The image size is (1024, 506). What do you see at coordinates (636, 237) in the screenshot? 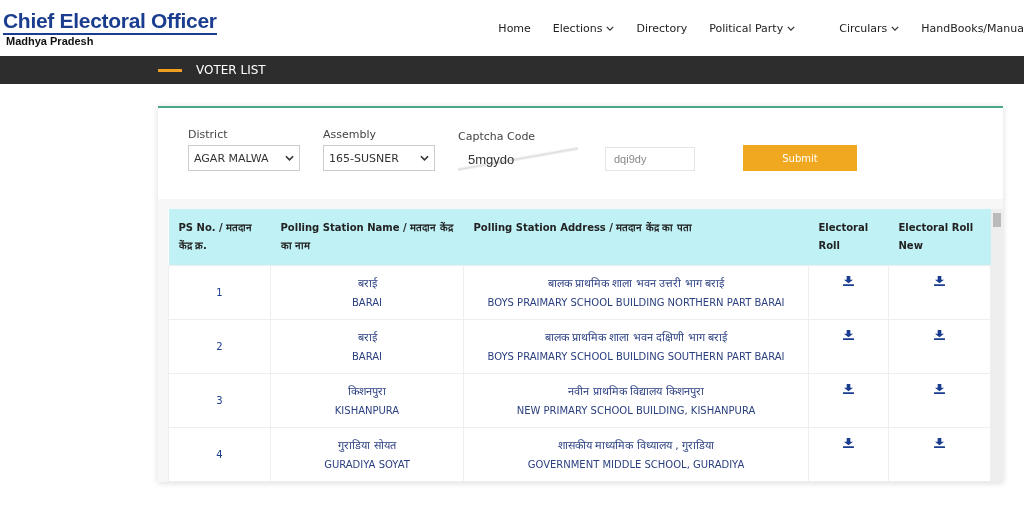
I see `column-header: Polling Station Address / मतदान केंद्र का पता` at bounding box center [636, 237].